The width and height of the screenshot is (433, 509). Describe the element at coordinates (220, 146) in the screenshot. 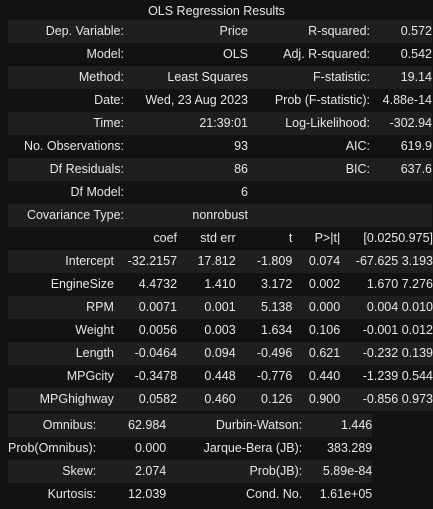

I see `summary-row: No. Observations: 93 AIC: 619.9` at that location.